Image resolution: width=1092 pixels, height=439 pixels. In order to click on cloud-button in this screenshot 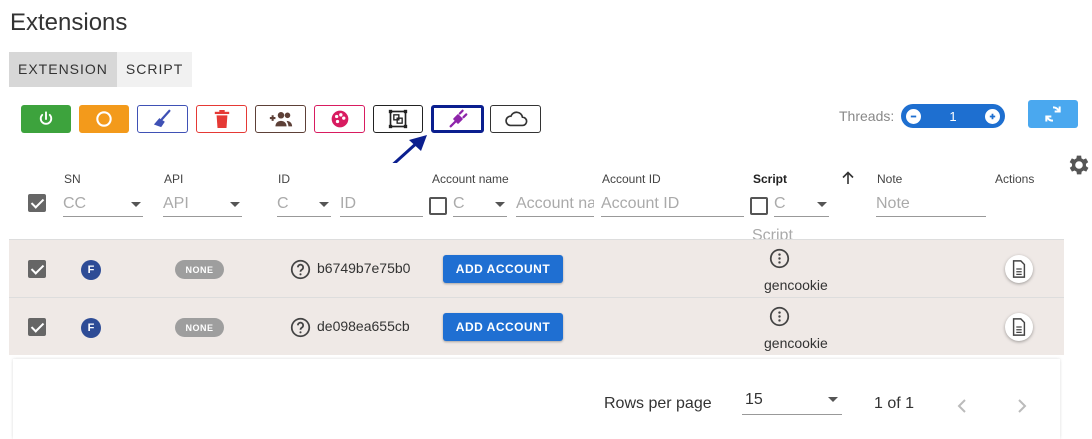, I will do `click(515, 119)`.